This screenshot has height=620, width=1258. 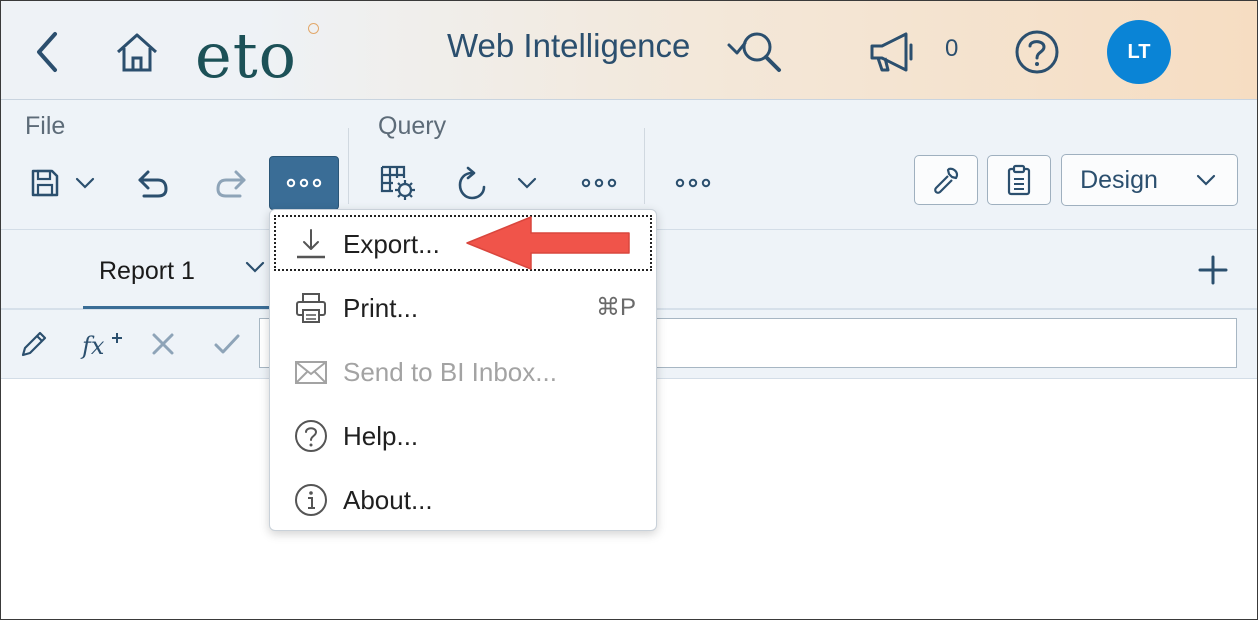 I want to click on back-button, so click(x=47, y=52).